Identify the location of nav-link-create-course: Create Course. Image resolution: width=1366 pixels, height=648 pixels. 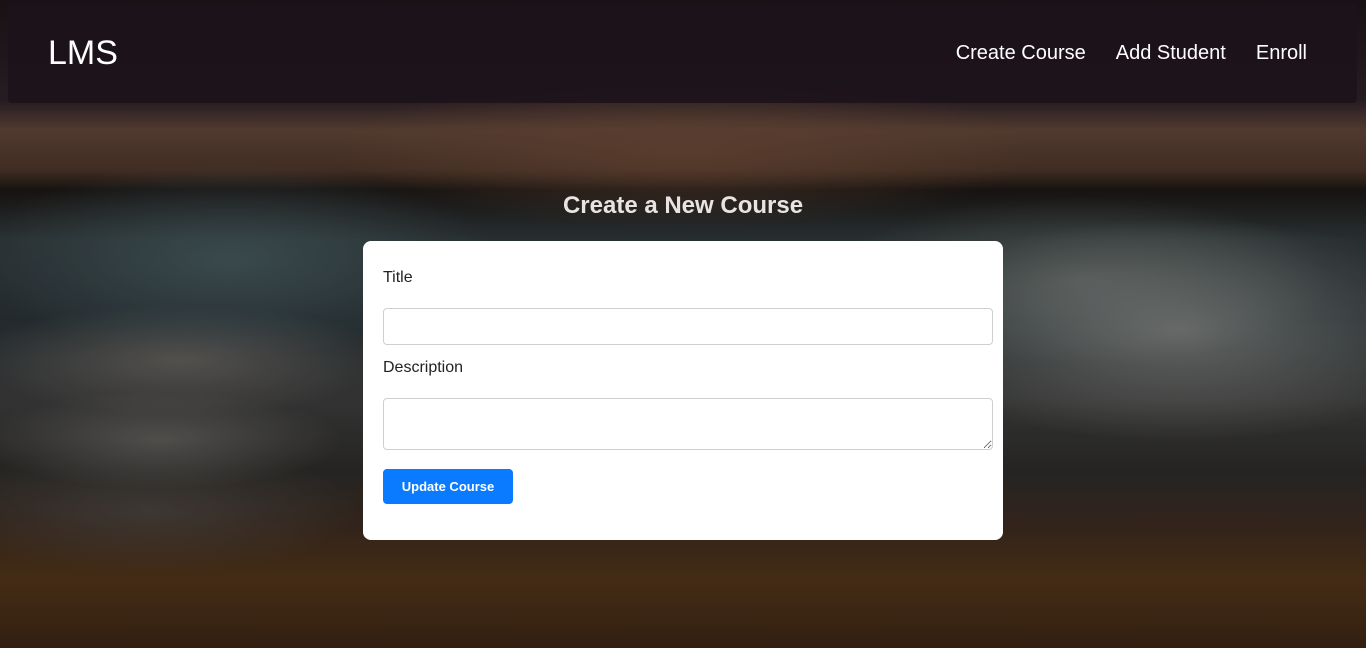
(1021, 53).